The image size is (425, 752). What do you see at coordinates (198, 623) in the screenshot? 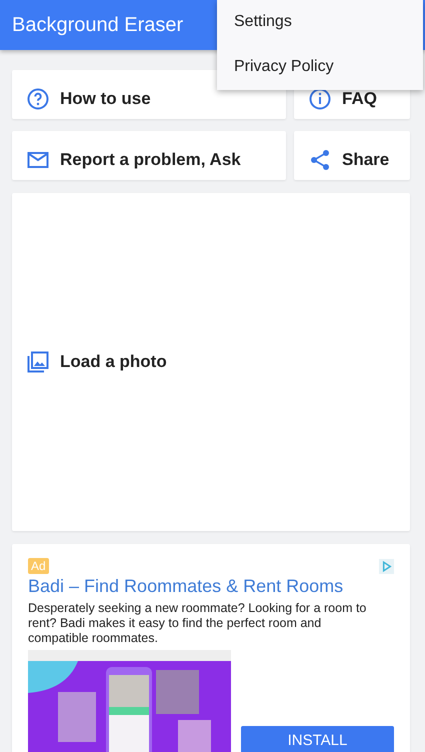
I see `ad-description: Desperately seeking a new roommate? Looking for a room to rent? Badi makes it easy to find the perfect room and compatible roommates.` at bounding box center [198, 623].